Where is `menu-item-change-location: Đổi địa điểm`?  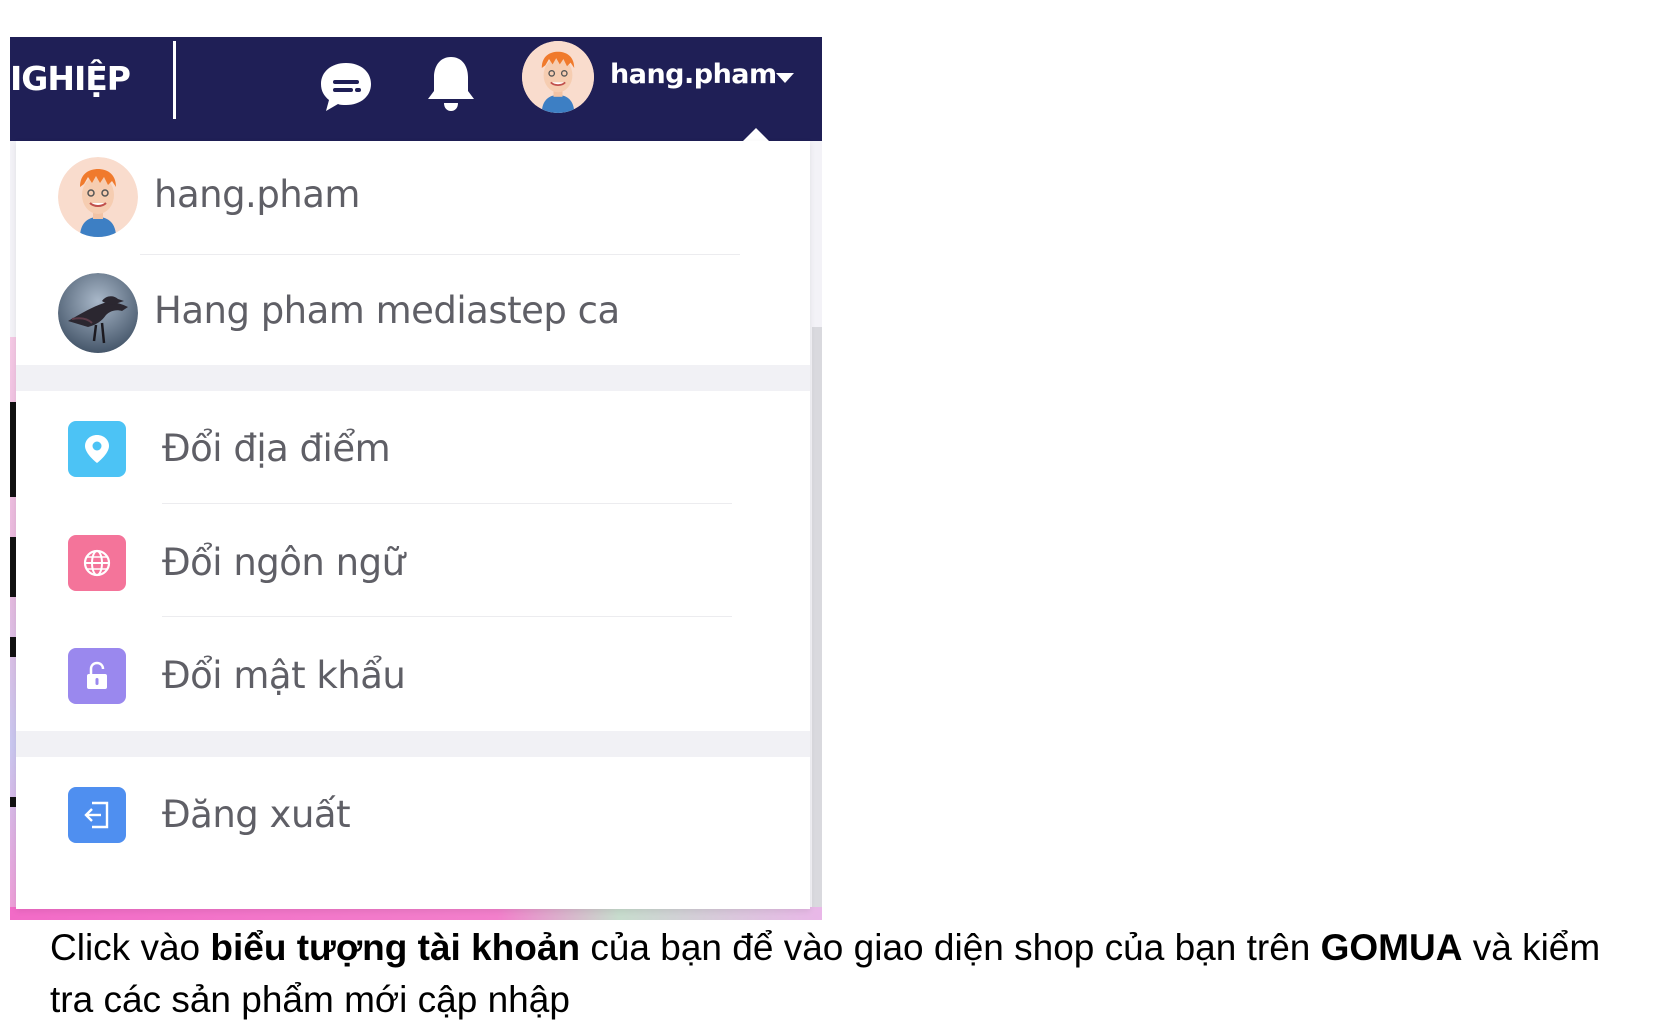
menu-item-change-location: Đổi địa điểm is located at coordinates (413, 450).